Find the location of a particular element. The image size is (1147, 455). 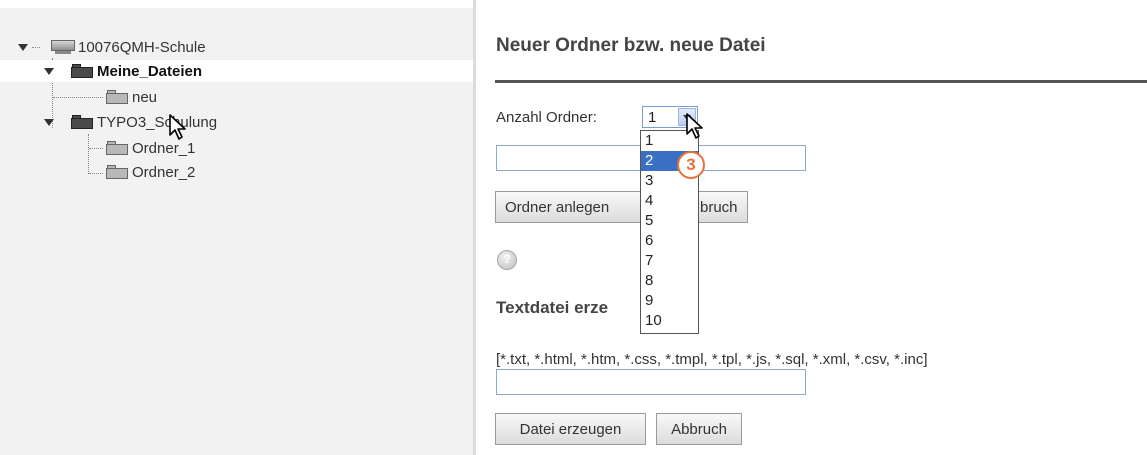

tree-root-node: 10076QMH-Schule is located at coordinates (112, 47).